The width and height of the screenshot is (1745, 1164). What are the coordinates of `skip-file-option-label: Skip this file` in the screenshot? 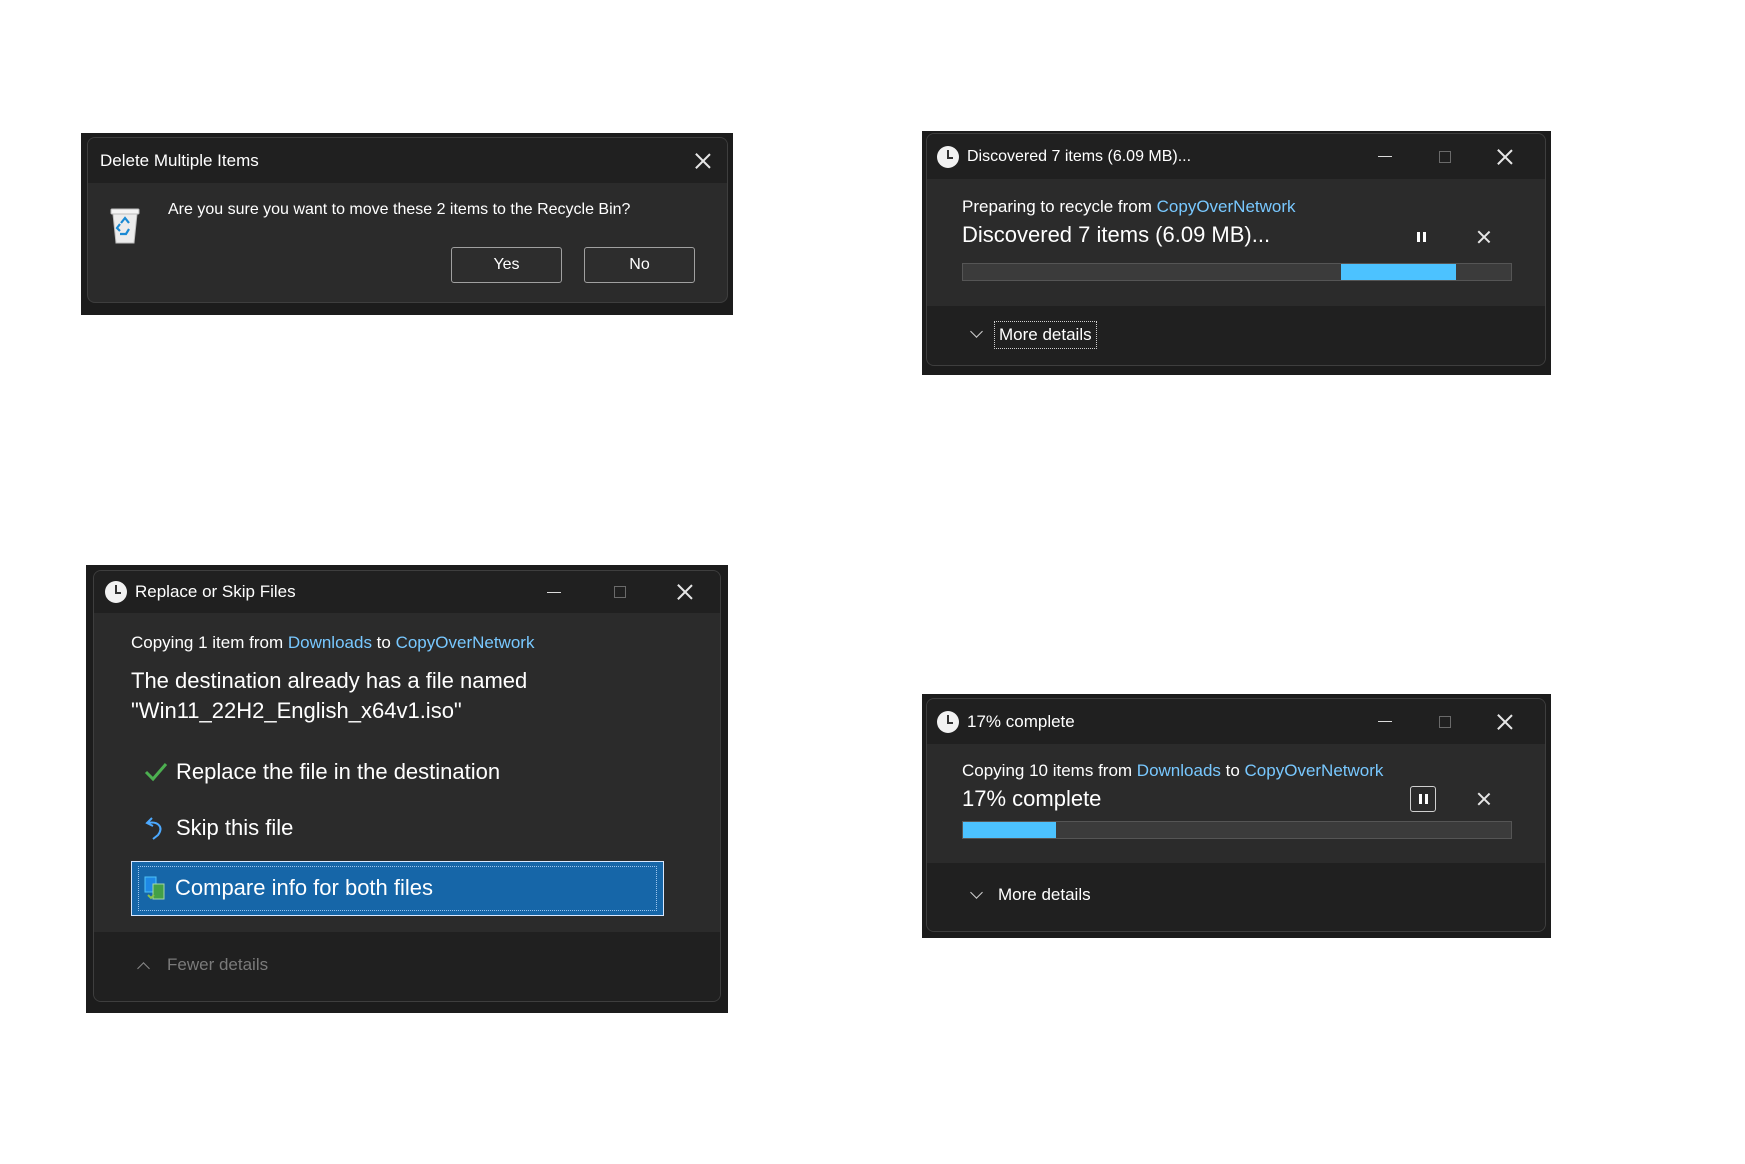 It's located at (235, 827).